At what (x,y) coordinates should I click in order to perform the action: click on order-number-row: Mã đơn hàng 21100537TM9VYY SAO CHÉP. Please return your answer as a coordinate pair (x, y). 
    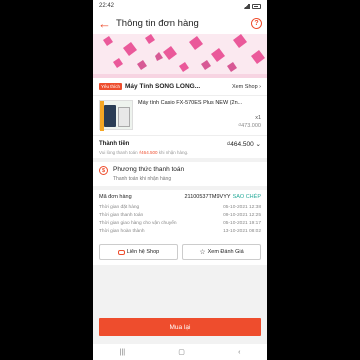
    Looking at the image, I should click on (180, 197).